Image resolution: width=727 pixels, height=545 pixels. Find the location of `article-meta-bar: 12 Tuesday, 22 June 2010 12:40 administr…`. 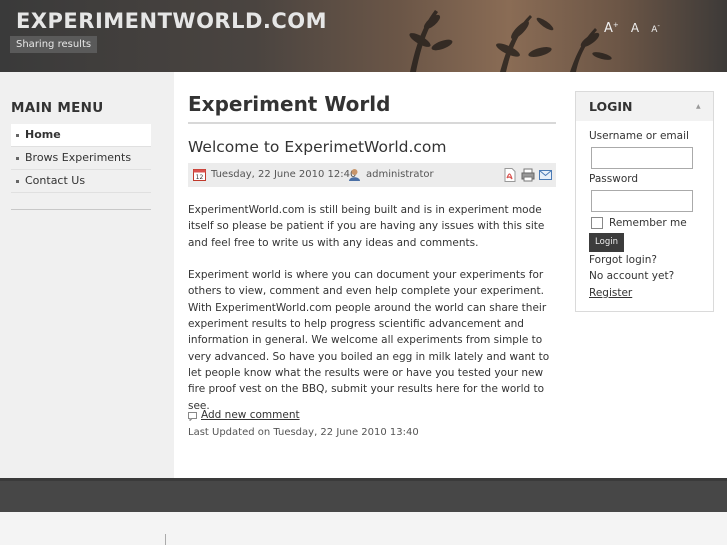

article-meta-bar: 12 Tuesday, 22 June 2010 12:40 administr… is located at coordinates (372, 175).